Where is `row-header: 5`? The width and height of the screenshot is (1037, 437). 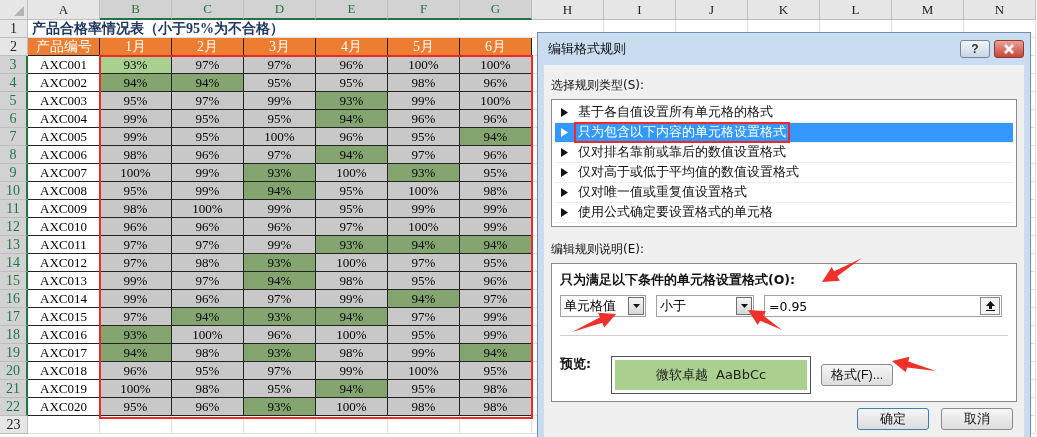
row-header: 5 is located at coordinates (14, 101).